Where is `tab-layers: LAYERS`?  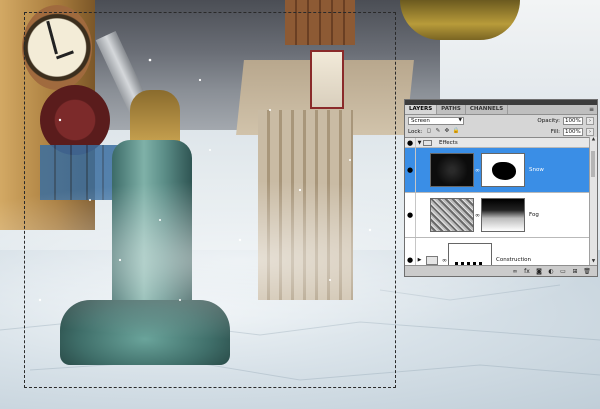 tab-layers: LAYERS is located at coordinates (421, 109).